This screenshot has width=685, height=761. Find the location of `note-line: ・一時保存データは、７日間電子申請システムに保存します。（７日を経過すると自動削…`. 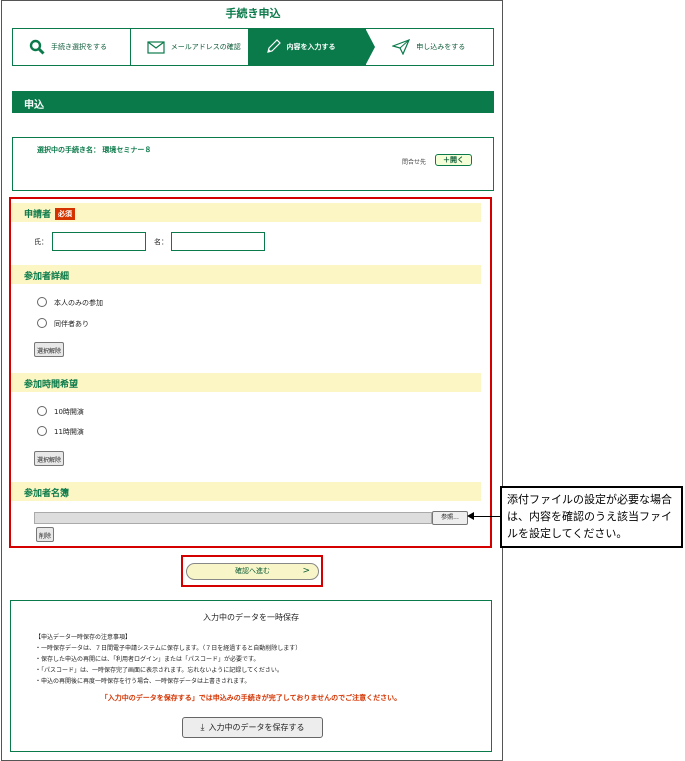

note-line: ・一時保存データは、７日間電子申請システムに保存します。（７日を経過すると自動削… is located at coordinates (168, 648).